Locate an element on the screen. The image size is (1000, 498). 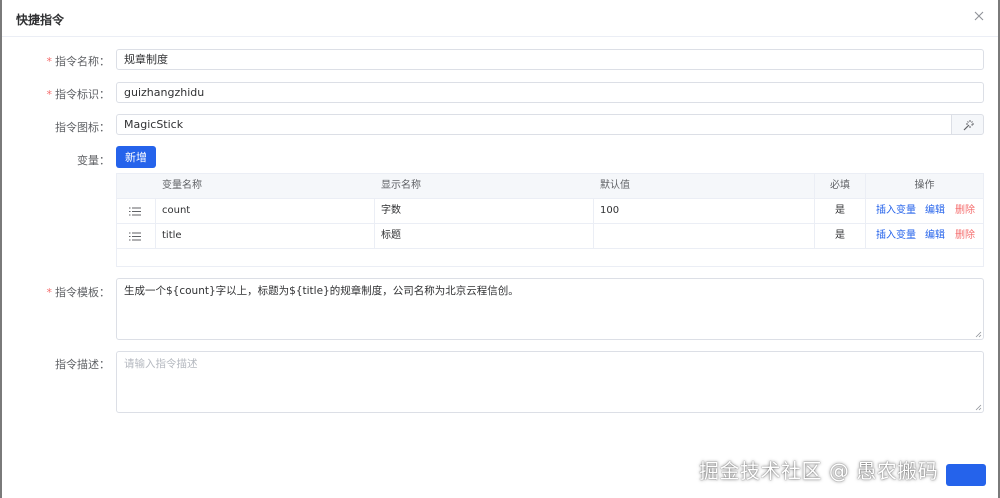
icon-label: 指令图标： is located at coordinates (82, 127).